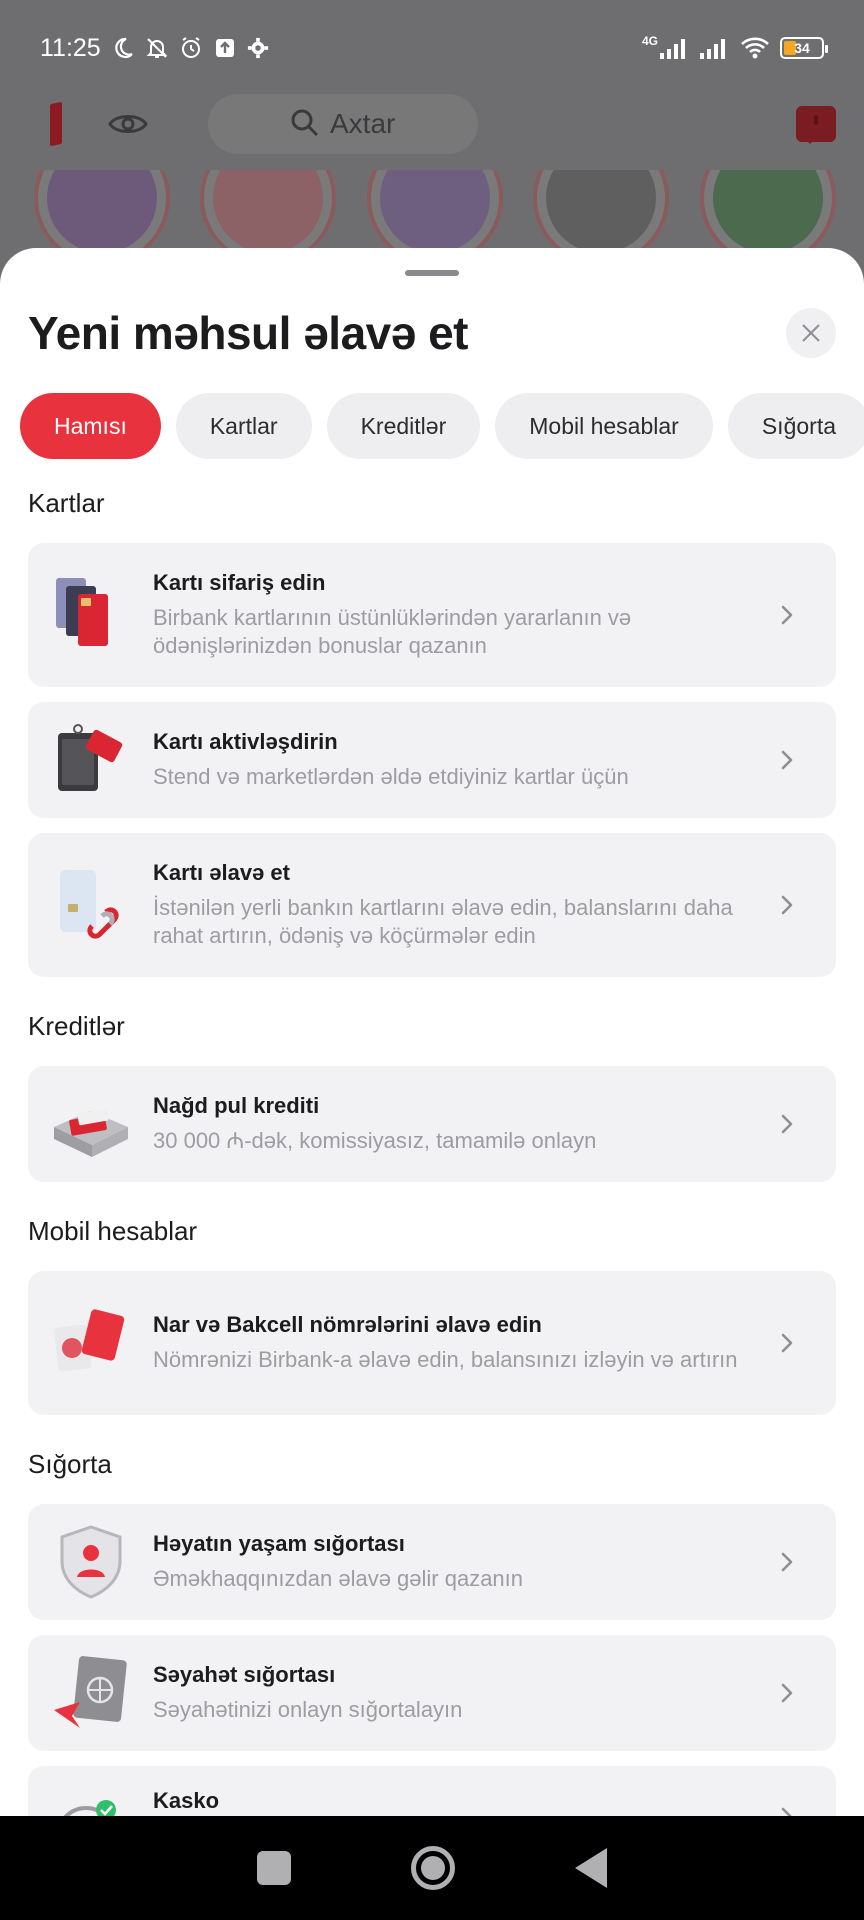  What do you see at coordinates (305, 123) in the screenshot?
I see `search-icon` at bounding box center [305, 123].